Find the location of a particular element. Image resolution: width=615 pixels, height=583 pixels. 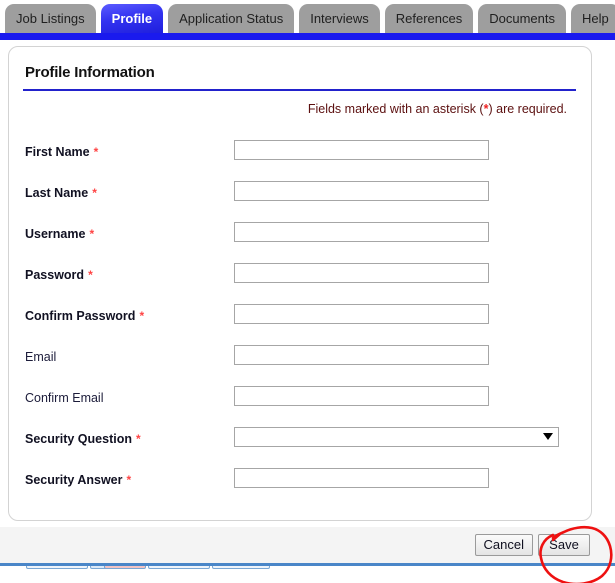

form-row: Username * is located at coordinates (300, 240).